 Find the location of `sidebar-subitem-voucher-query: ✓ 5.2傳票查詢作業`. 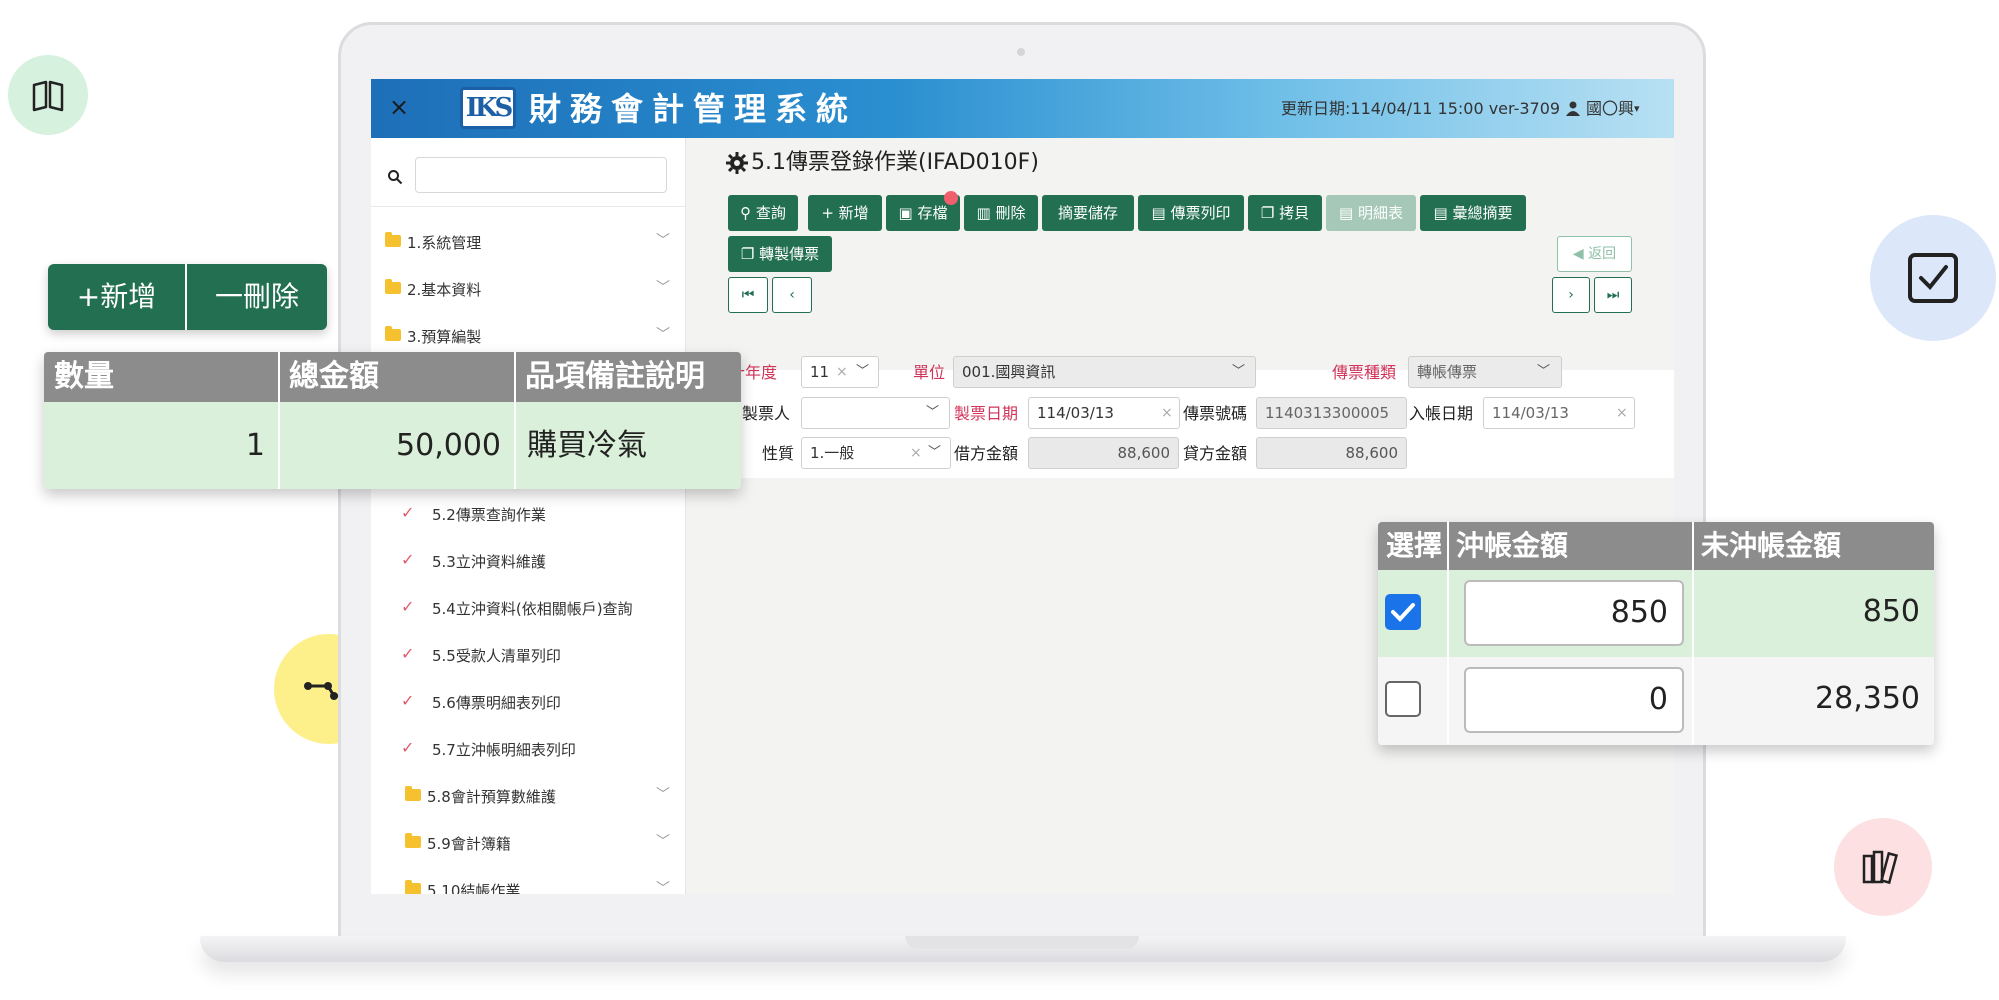

sidebar-subitem-voucher-query: ✓ 5.2傳票查詢作業 is located at coordinates (528, 514).